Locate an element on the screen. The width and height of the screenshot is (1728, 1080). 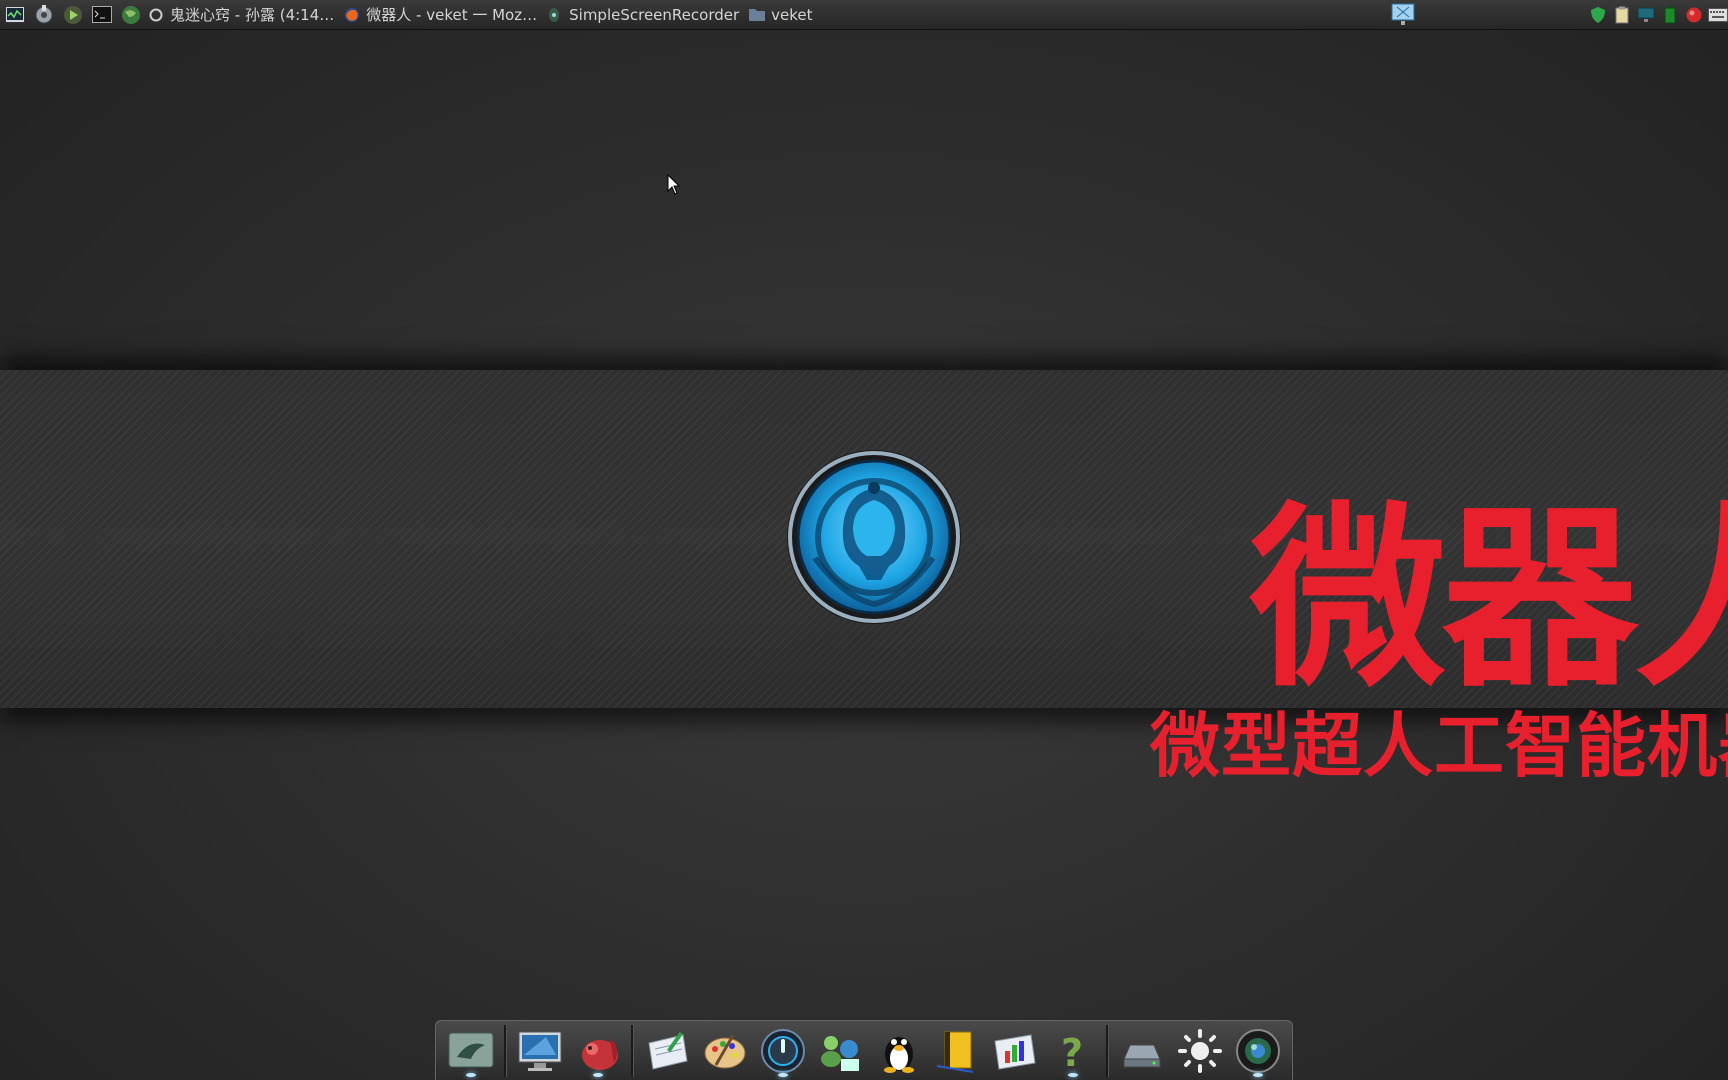
workspace-indicator is located at coordinates (1403, 15).